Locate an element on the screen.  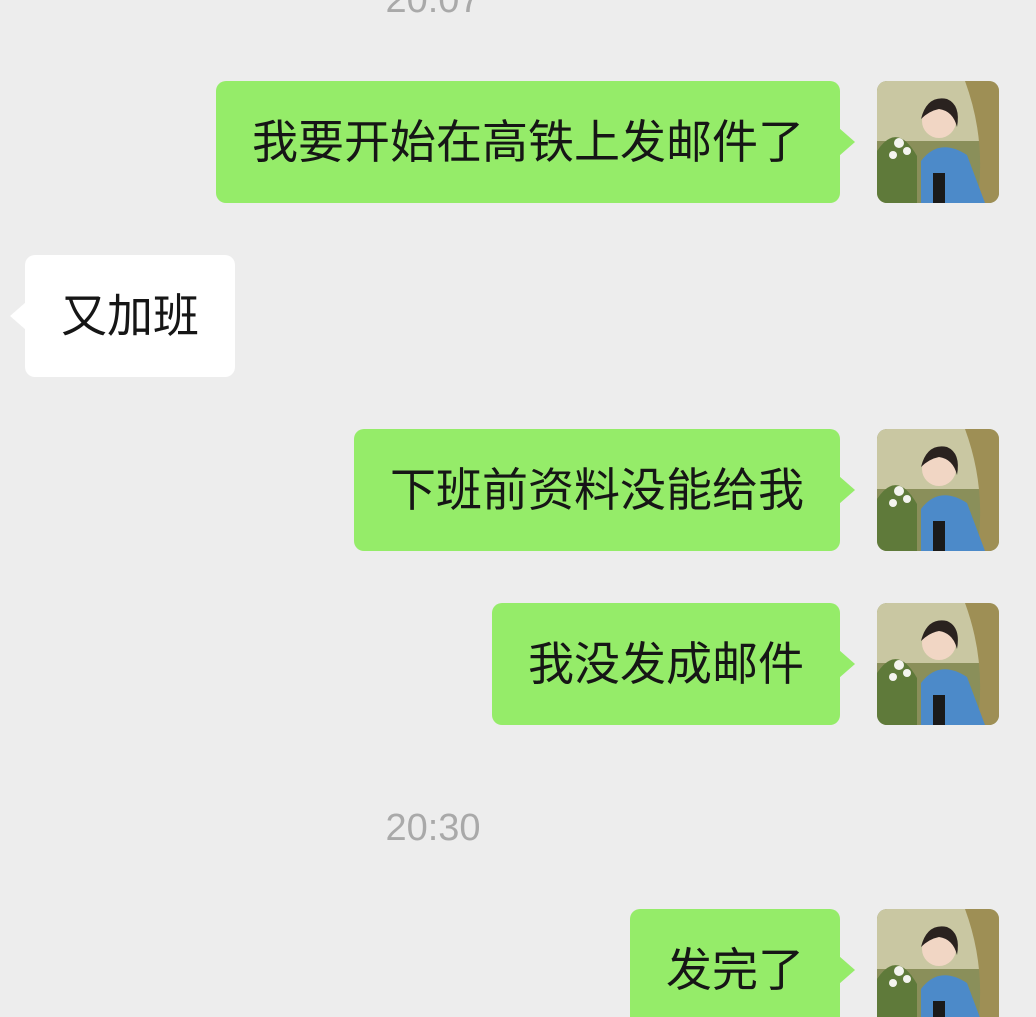
received-message-bubble: 又加班 is located at coordinates (122, 316).